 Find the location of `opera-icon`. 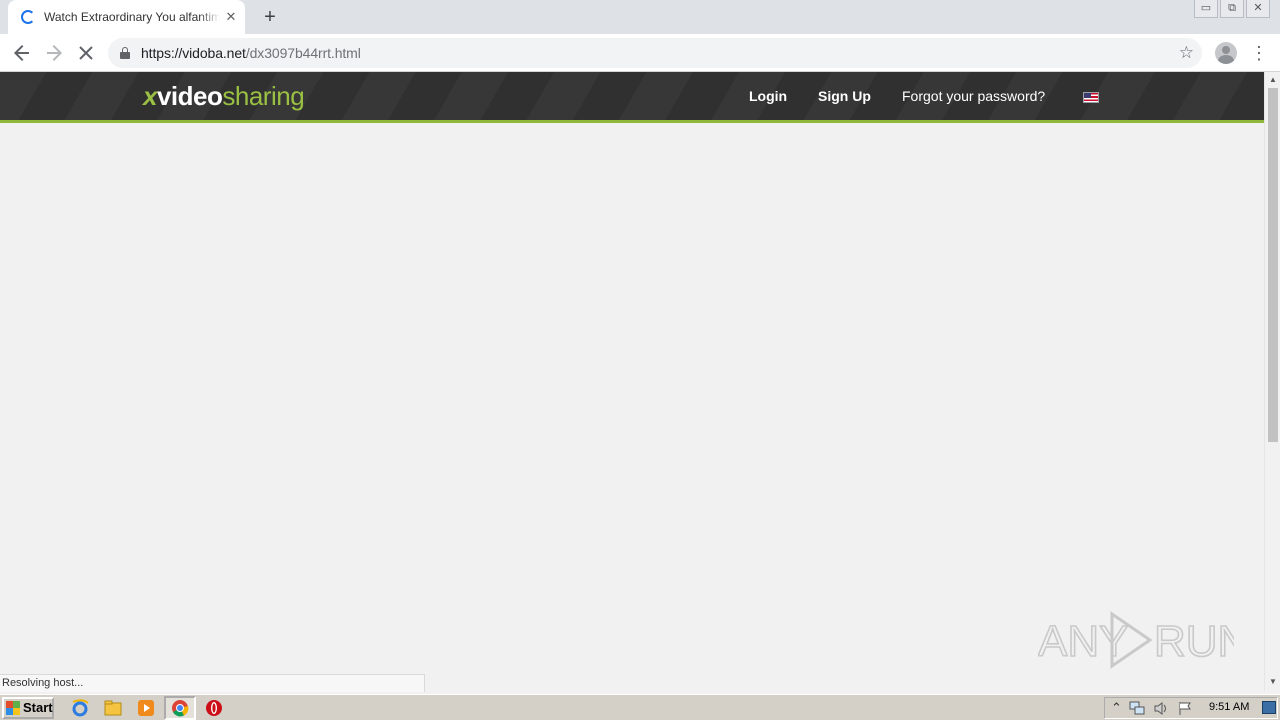

opera-icon is located at coordinates (214, 708).